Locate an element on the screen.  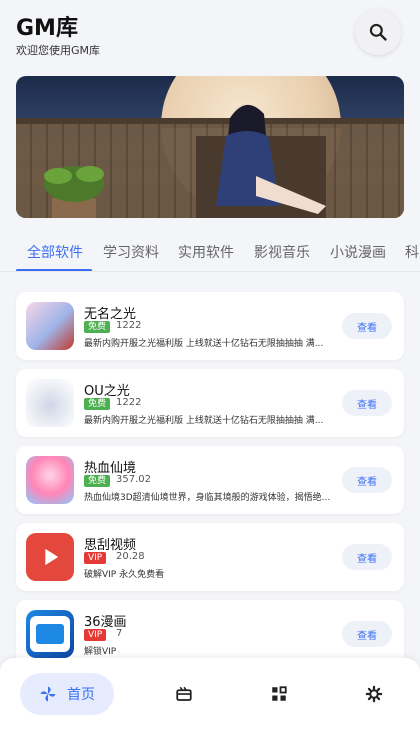
comic-logo-icon is located at coordinates (50, 634).